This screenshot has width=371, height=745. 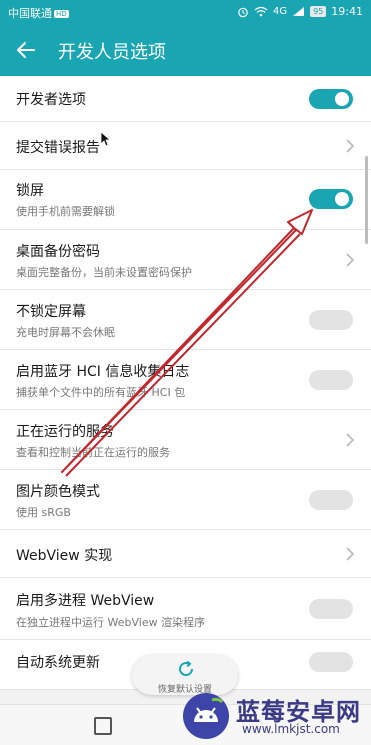 I want to click on setting-description: 桌面完整备份，当前未设置密码保护, so click(x=104, y=272).